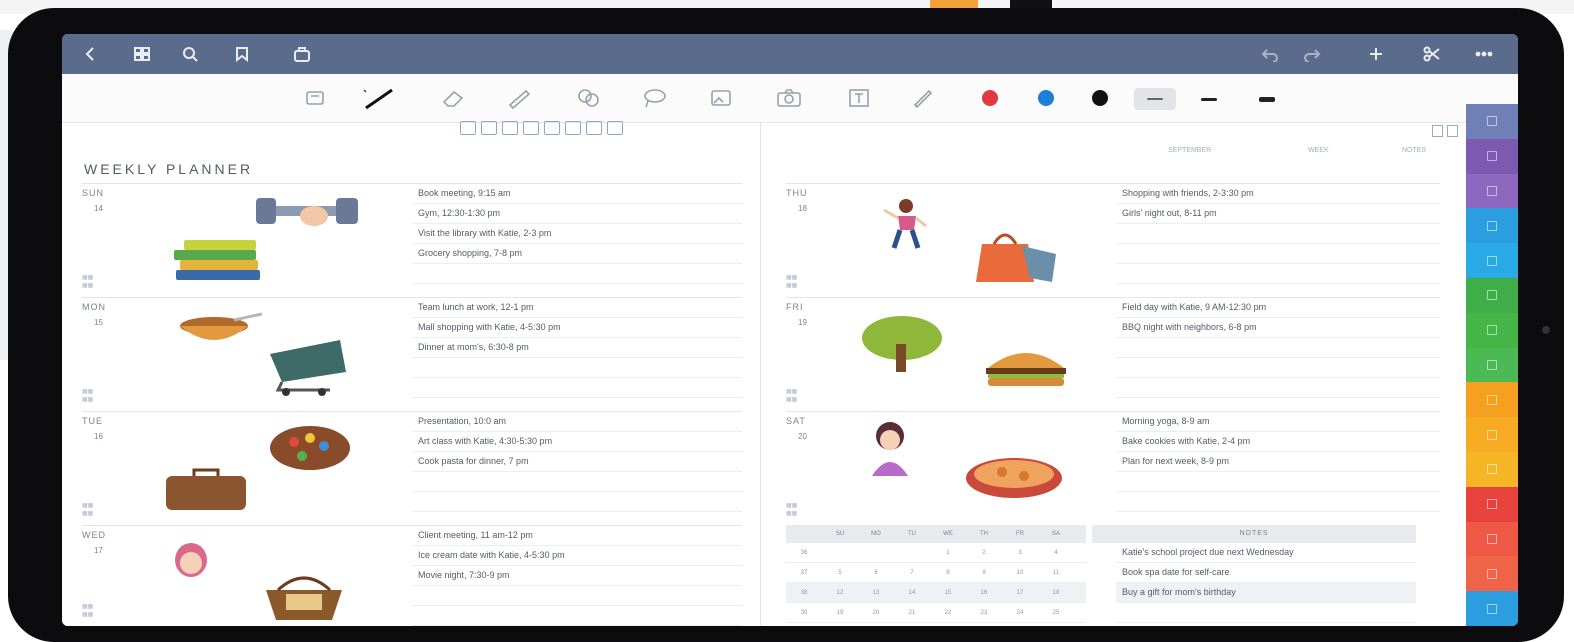 The height and width of the screenshot is (642, 1574). Describe the element at coordinates (589, 98) in the screenshot. I see `shapes-icon` at that location.